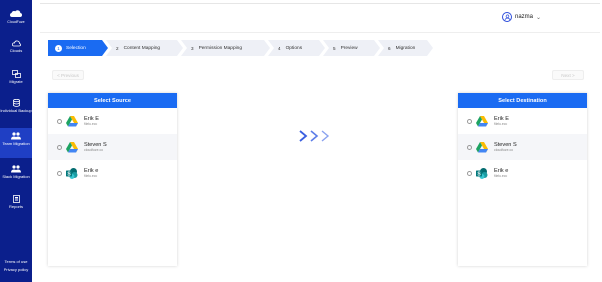 Image resolution: width=602 pixels, height=282 pixels. I want to click on source-row-steven-s: Steven S cloudfuze.co, so click(112, 147).